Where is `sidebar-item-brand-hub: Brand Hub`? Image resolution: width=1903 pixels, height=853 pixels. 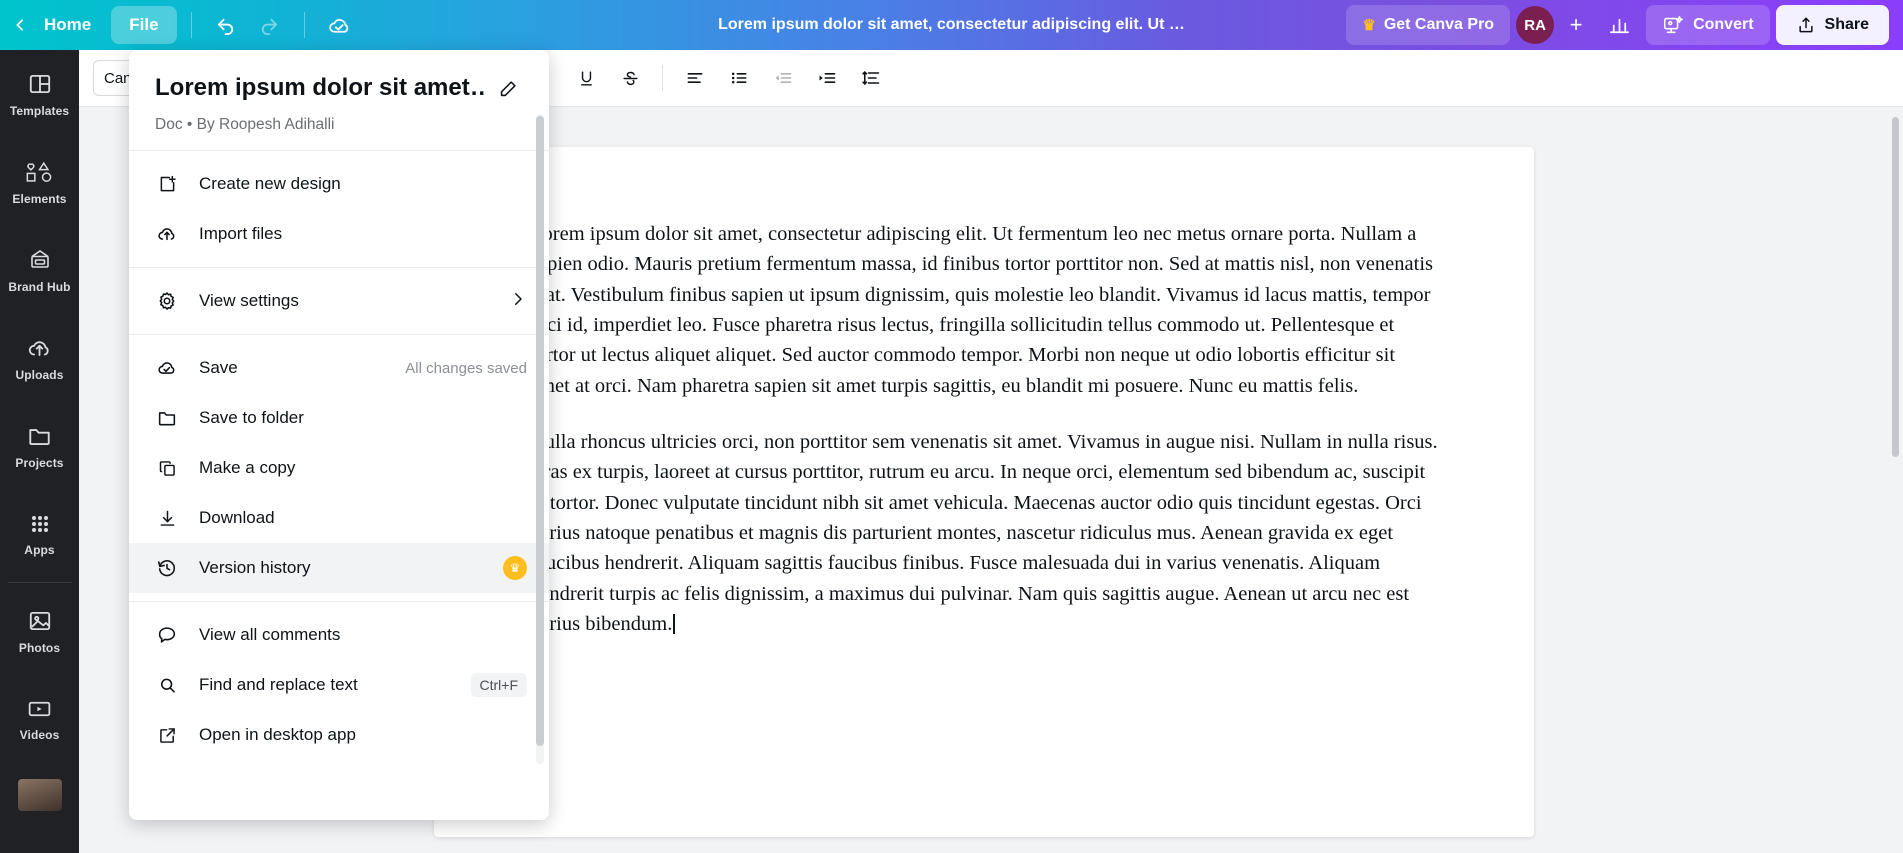
sidebar-item-brand-hub: Brand Hub is located at coordinates (39, 270).